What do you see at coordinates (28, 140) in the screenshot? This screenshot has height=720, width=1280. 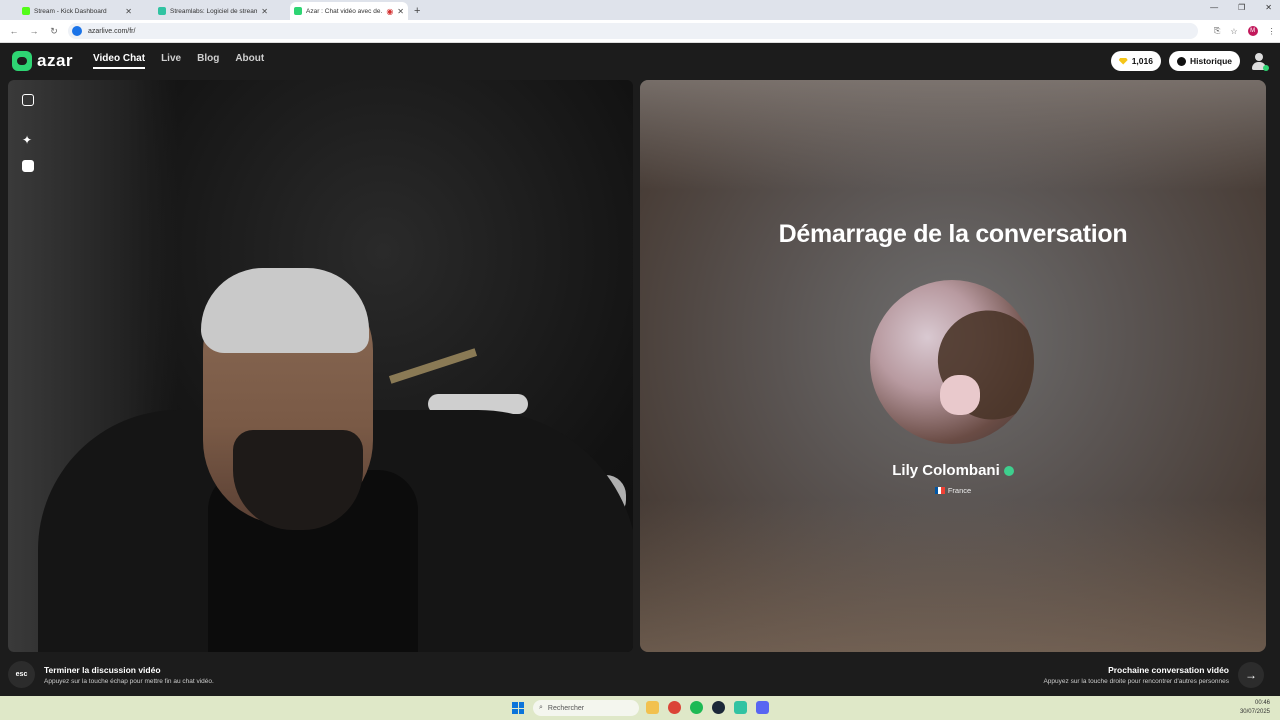 I see `effects-sparkle-icon: ✦` at bounding box center [28, 140].